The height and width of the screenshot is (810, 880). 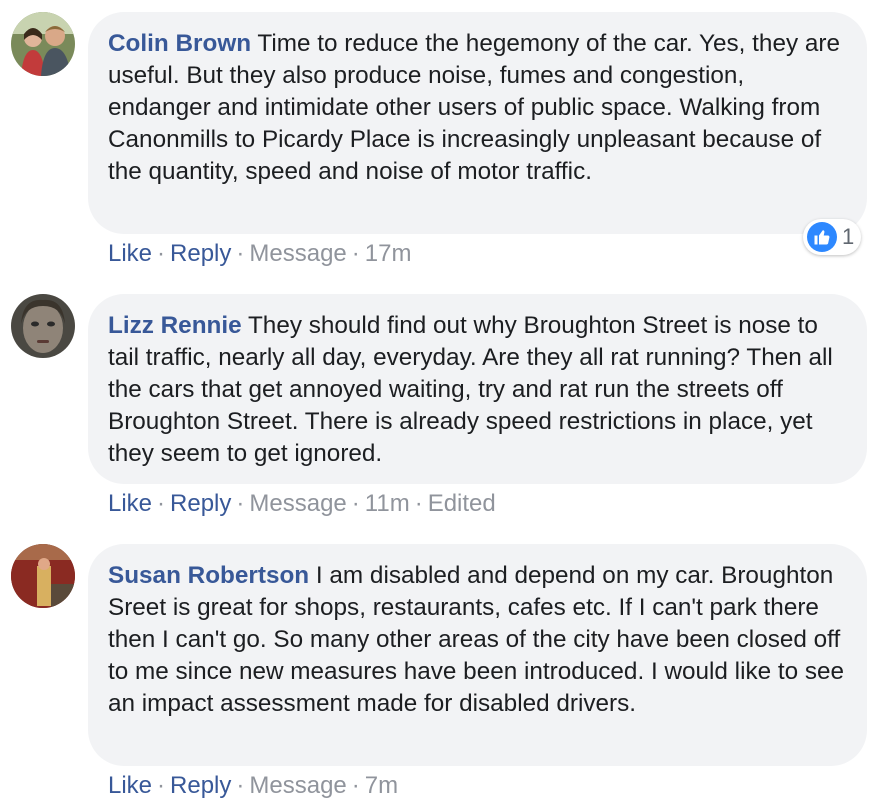 I want to click on timestamp: 17m, so click(x=388, y=253).